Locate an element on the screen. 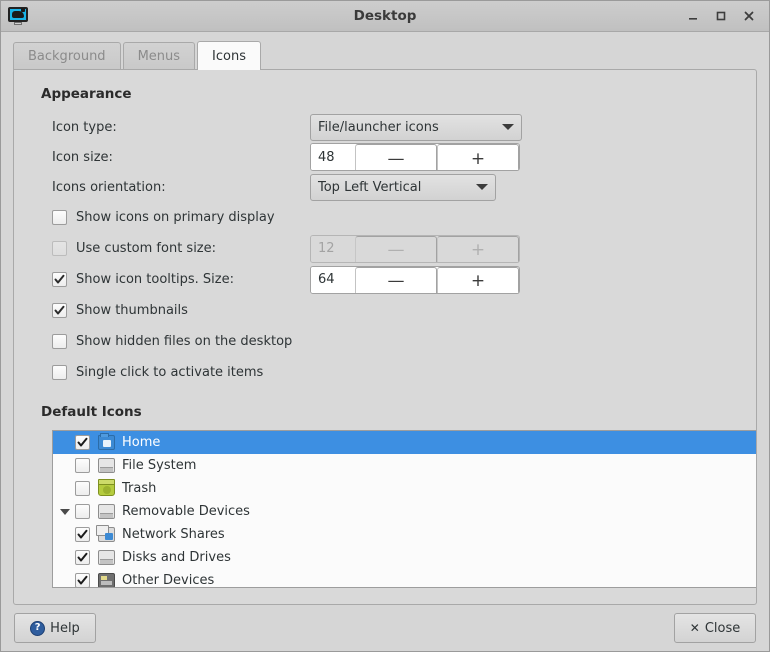  font-size-decrement-button: — is located at coordinates (396, 248).